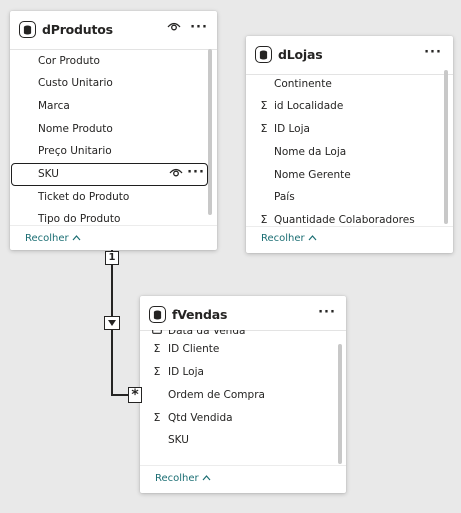 The width and height of the screenshot is (461, 513). I want to click on field-name: Qtd Vendida, so click(200, 418).